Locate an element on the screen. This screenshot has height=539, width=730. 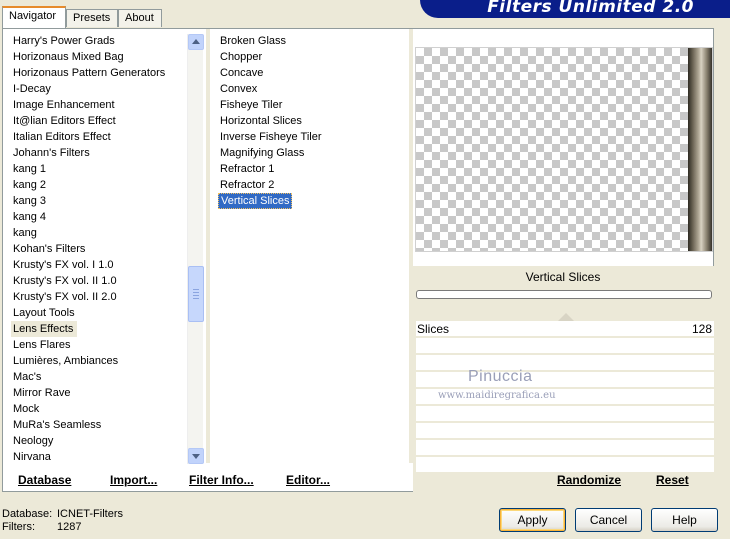
category-item: Layout Tools is located at coordinates (99, 313).